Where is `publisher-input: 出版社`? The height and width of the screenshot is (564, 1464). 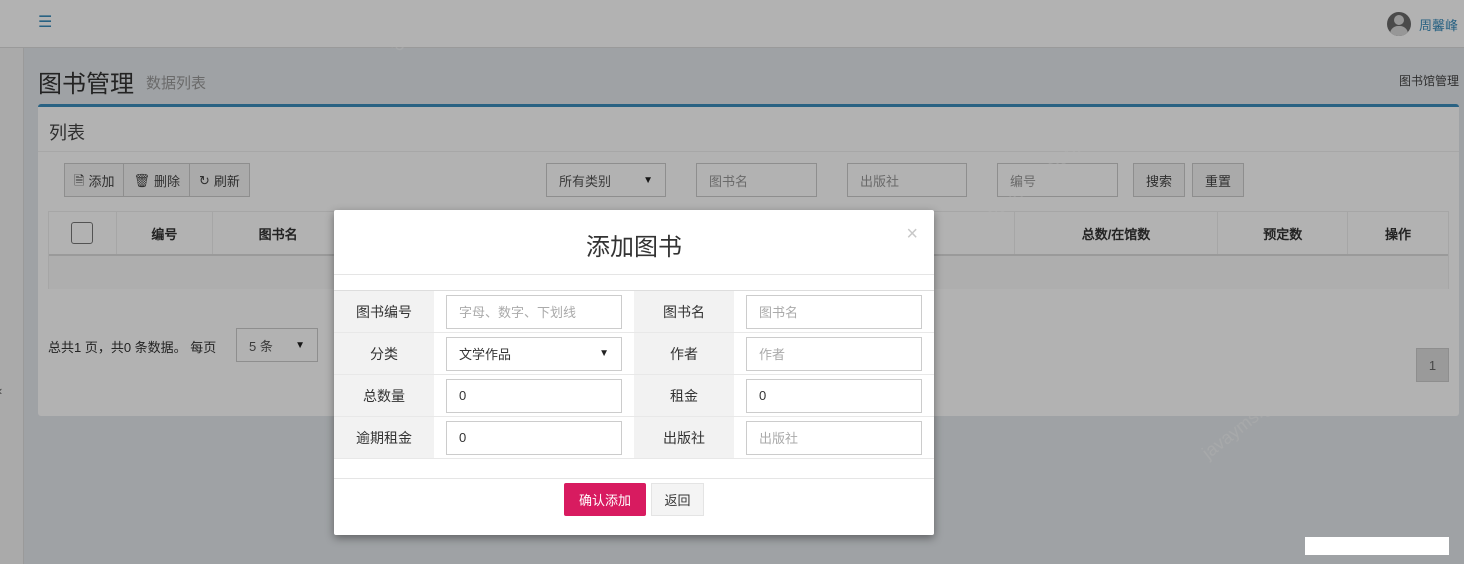
publisher-input: 出版社 is located at coordinates (834, 437).